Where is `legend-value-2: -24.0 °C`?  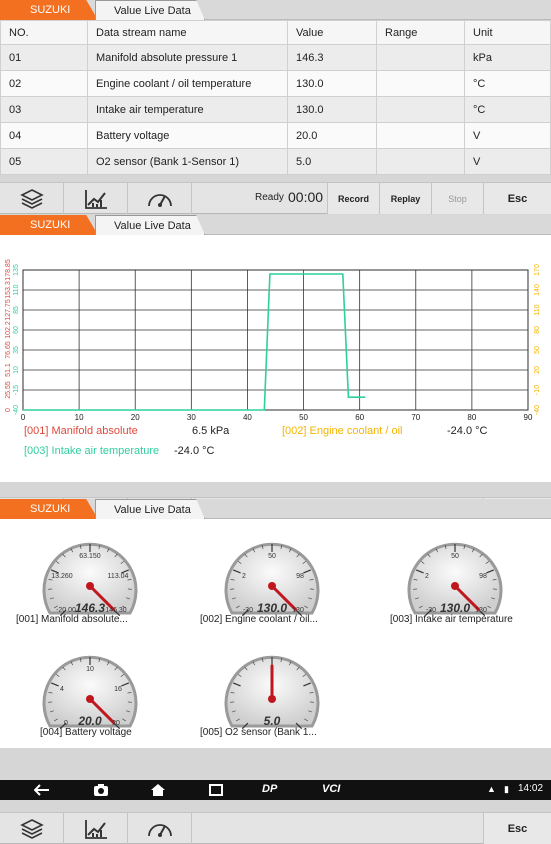 legend-value-2: -24.0 °C is located at coordinates (467, 431).